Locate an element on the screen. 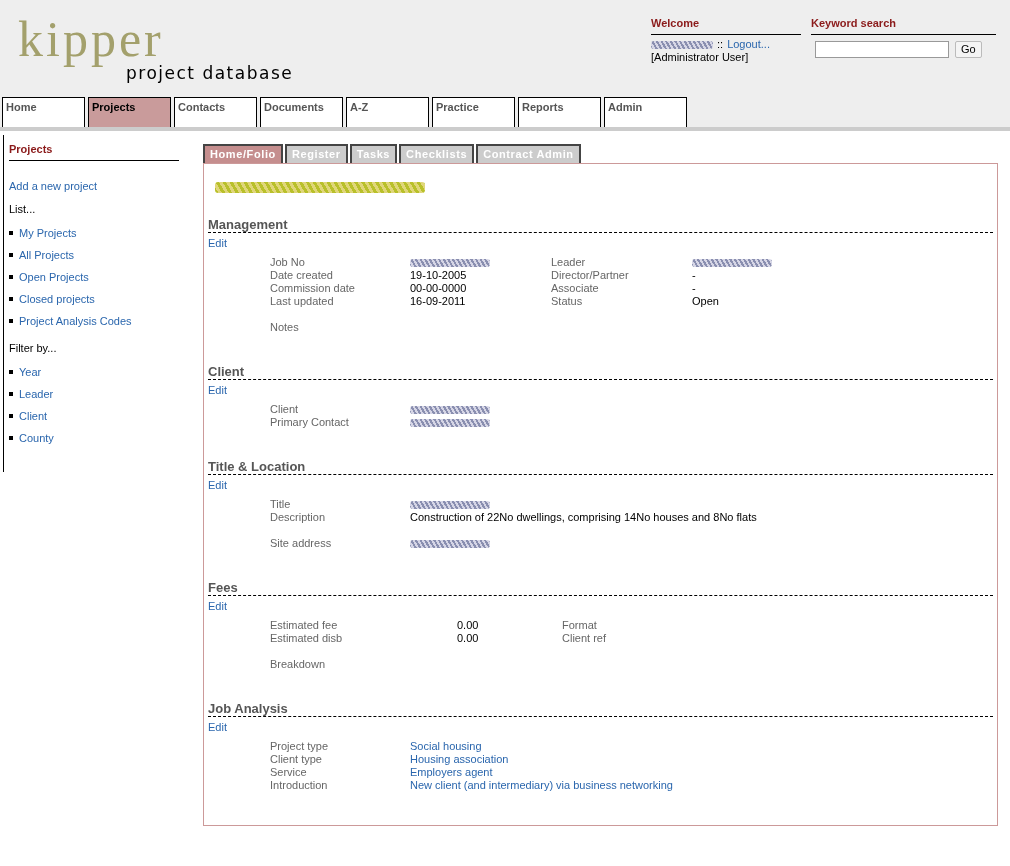  field-label: Client is located at coordinates (285, 409).